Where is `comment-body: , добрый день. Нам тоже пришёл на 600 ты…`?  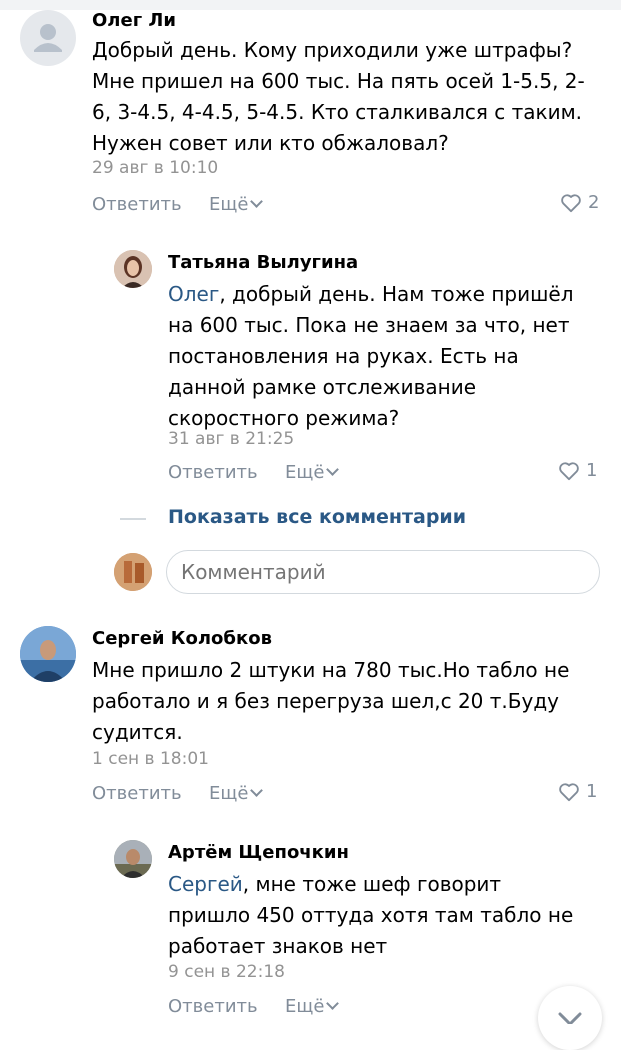
comment-body: , добрый день. Нам тоже пришёл на 600 ты… is located at coordinates (371, 356).